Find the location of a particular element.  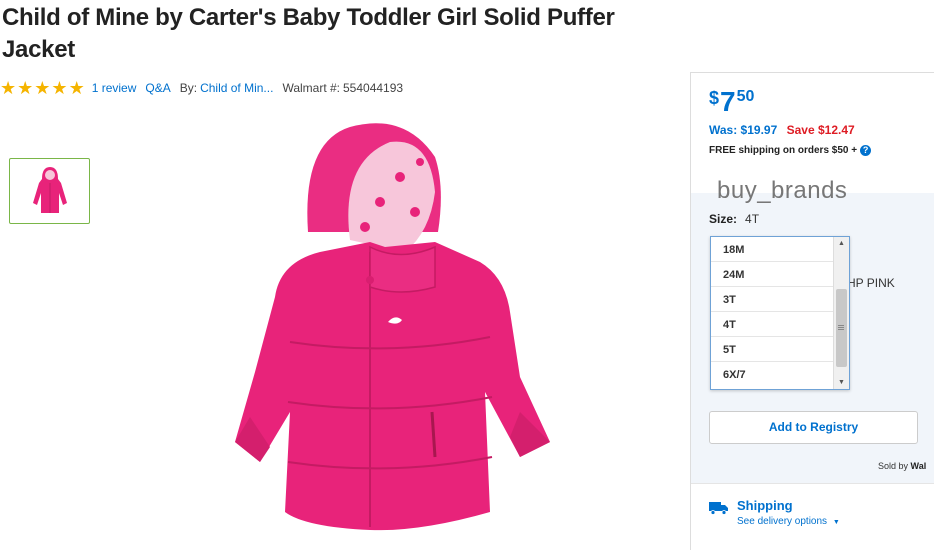

shipping-title: Shipping is located at coordinates (765, 505).